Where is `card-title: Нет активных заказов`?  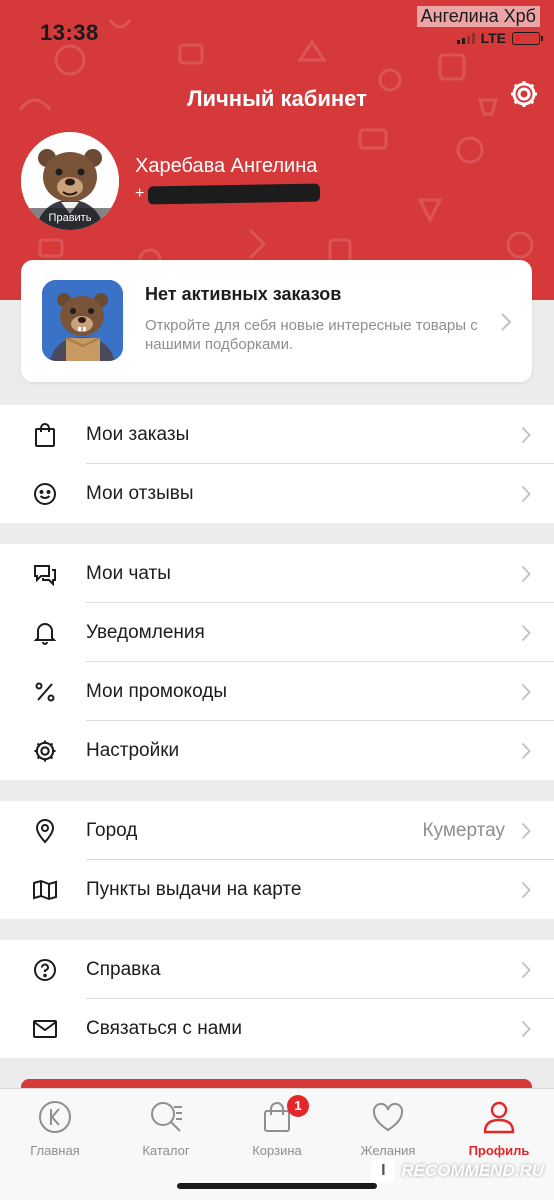
card-title: Нет активных заказов is located at coordinates (243, 294).